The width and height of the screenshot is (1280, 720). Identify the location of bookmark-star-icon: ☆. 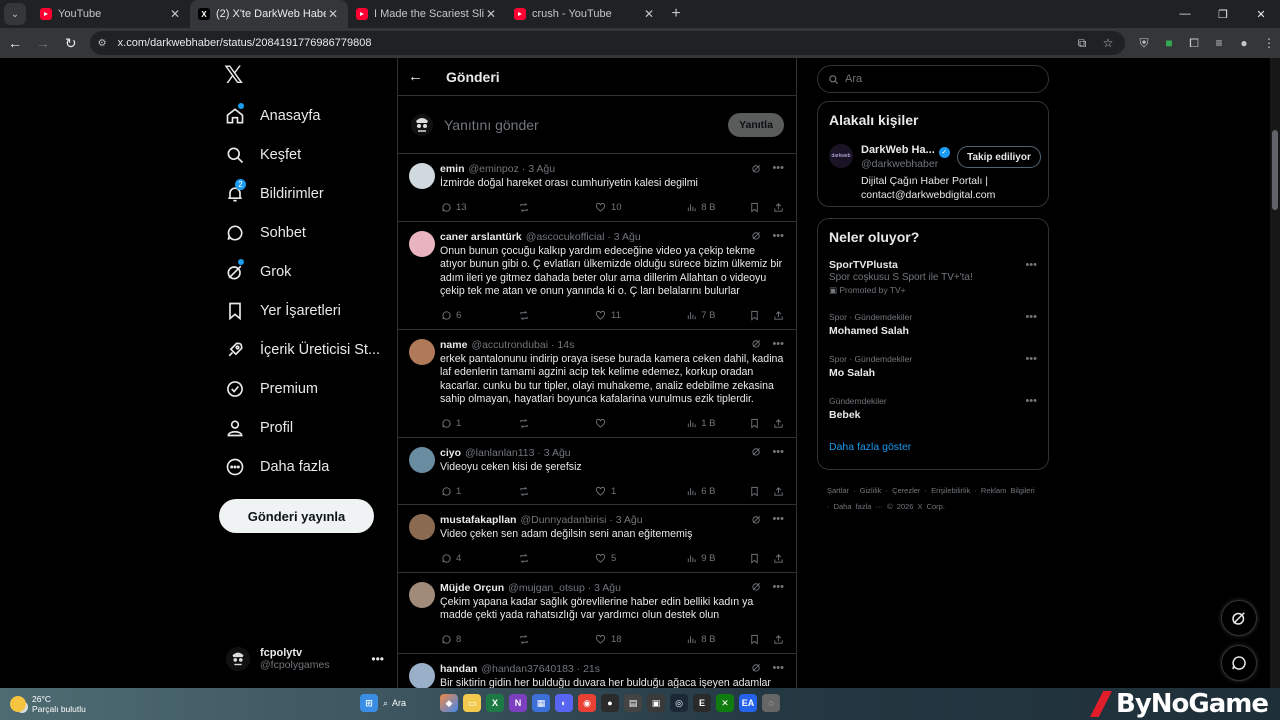
(1108, 43).